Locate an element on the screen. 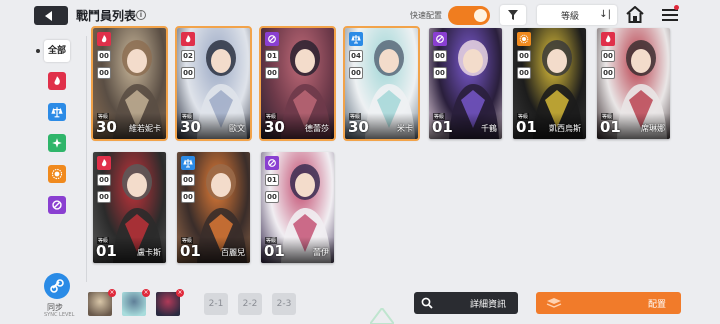 The height and width of the screenshot is (324, 720). filter-sun-element is located at coordinates (57, 174).